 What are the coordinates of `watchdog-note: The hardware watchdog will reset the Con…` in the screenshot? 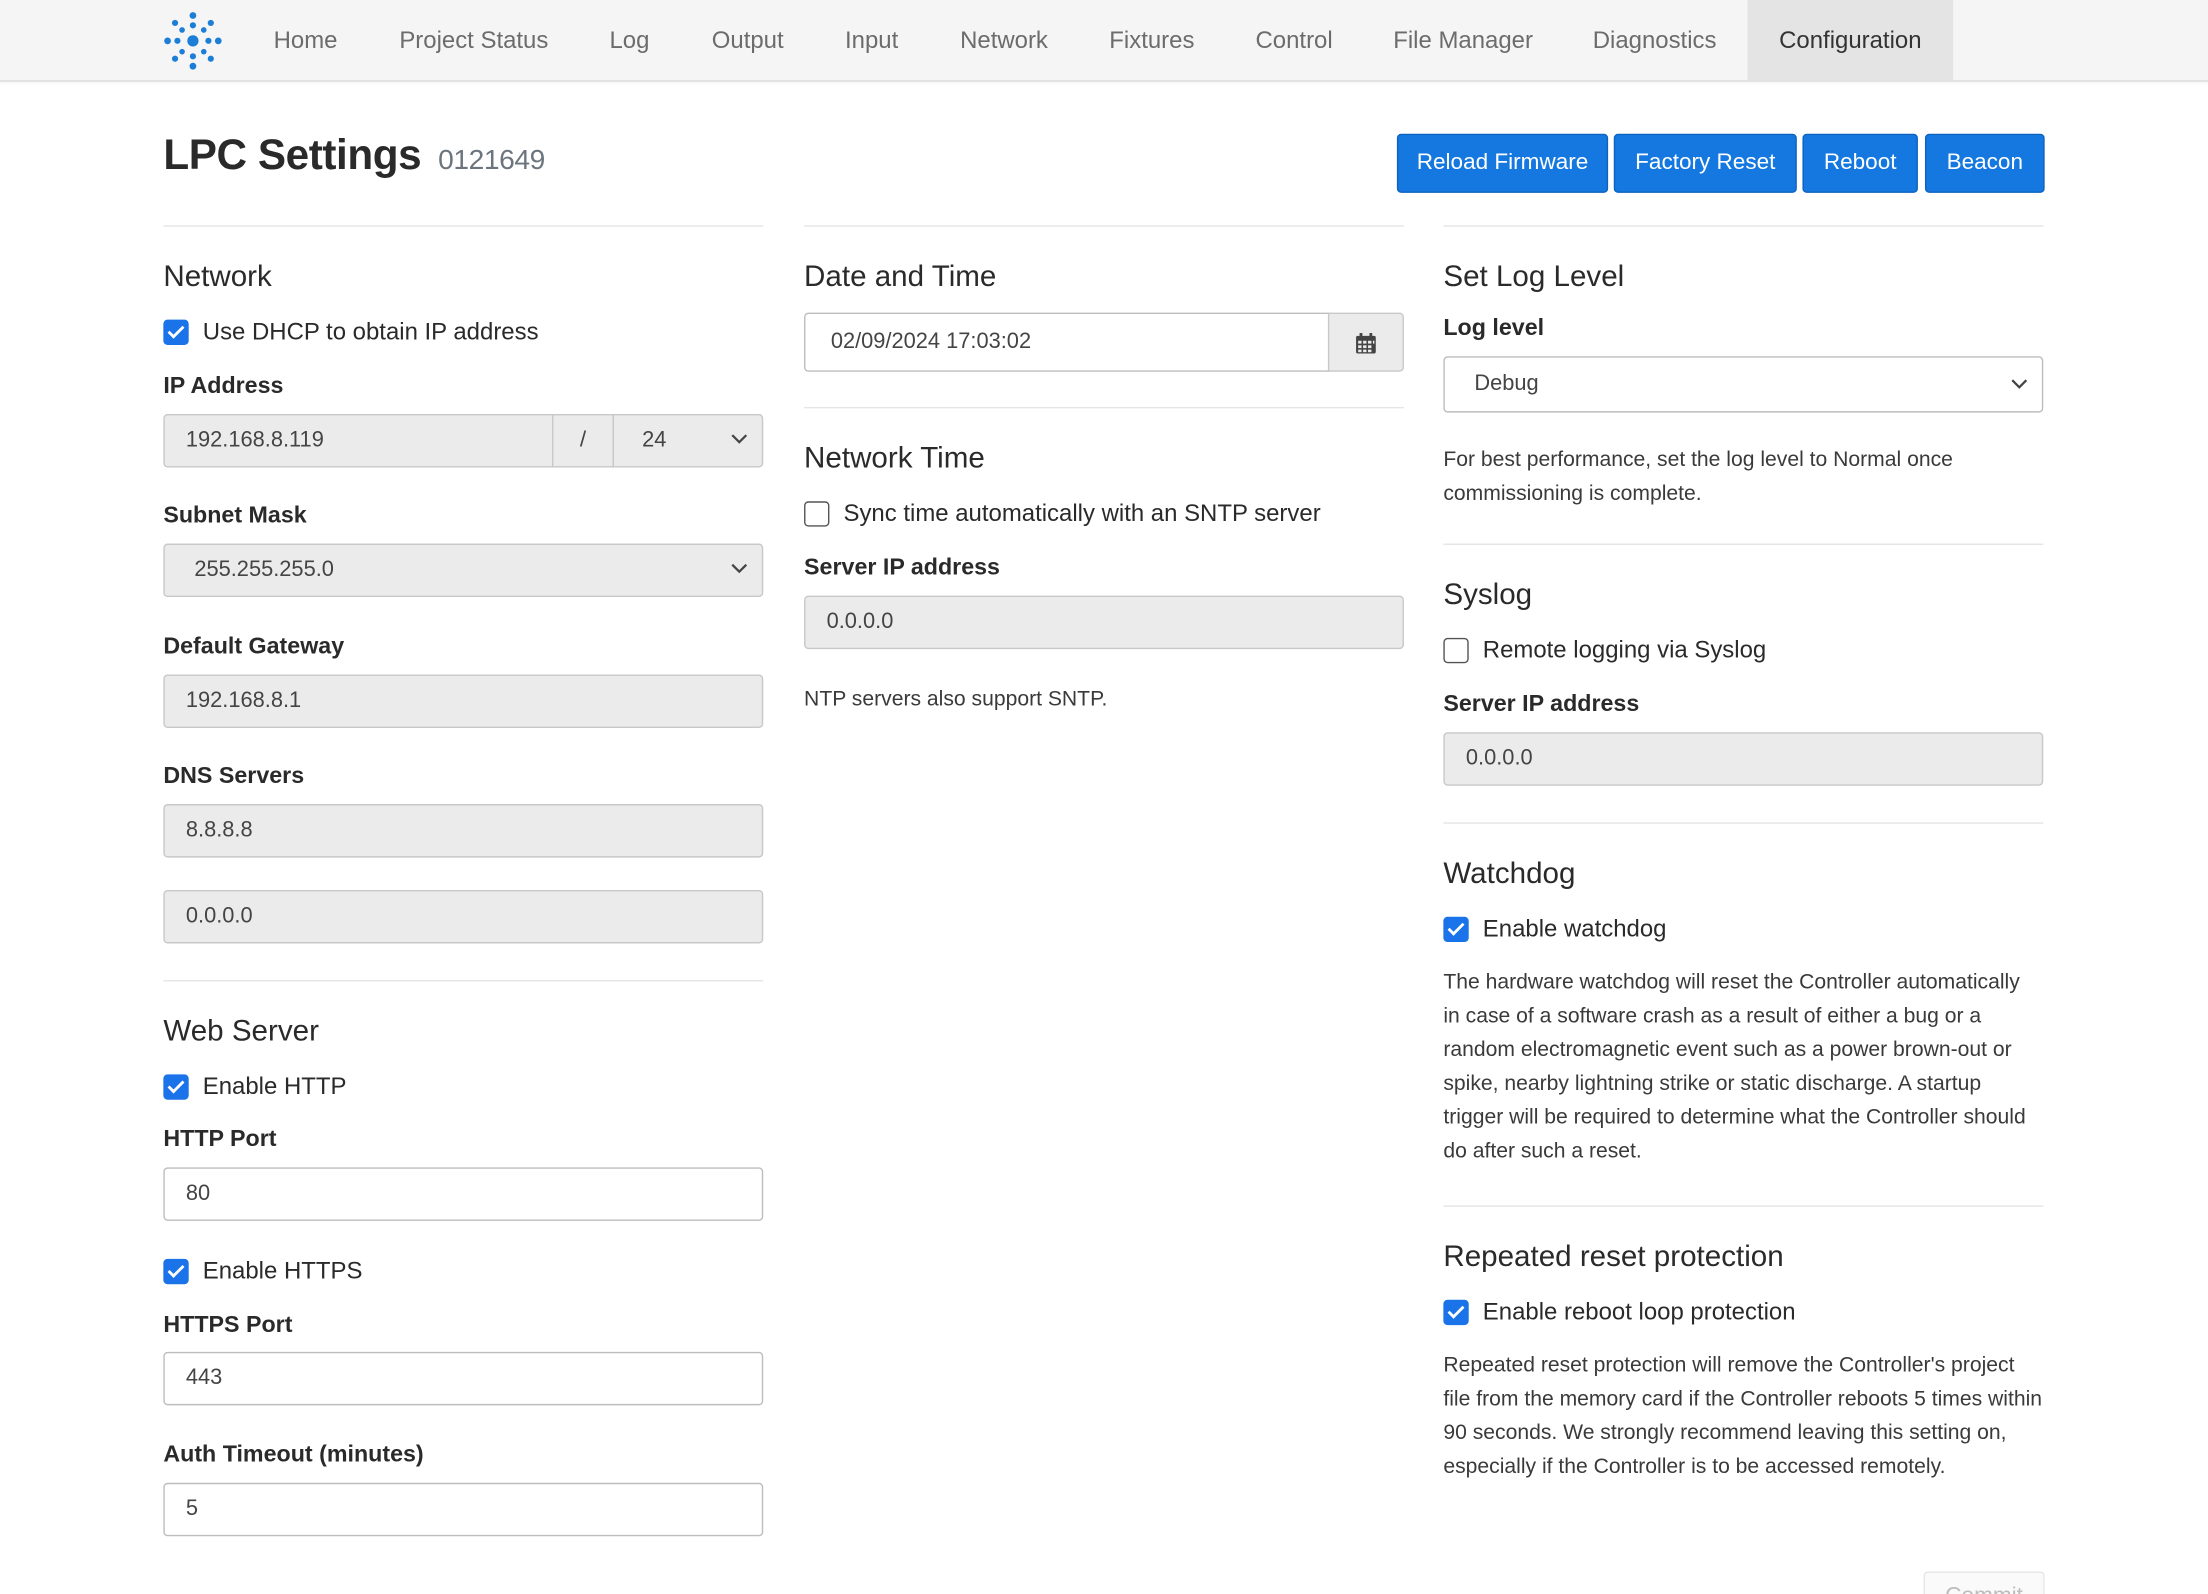 It's located at (1734, 1067).